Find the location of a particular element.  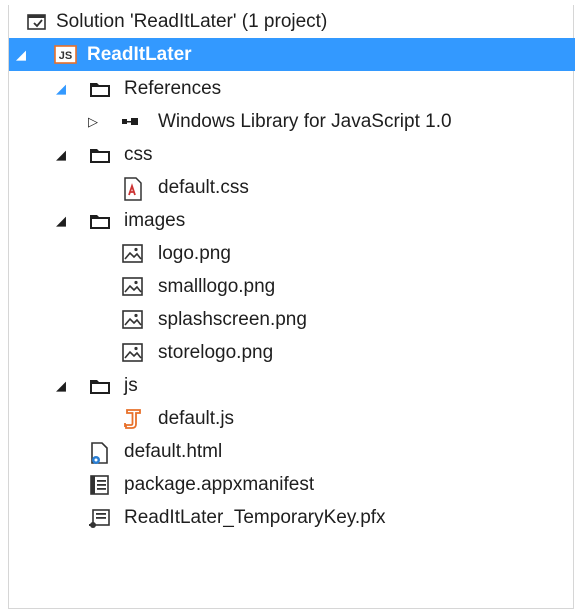

winjs-reference-label: Windows Library for JavaScript 1.0 is located at coordinates (305, 121).